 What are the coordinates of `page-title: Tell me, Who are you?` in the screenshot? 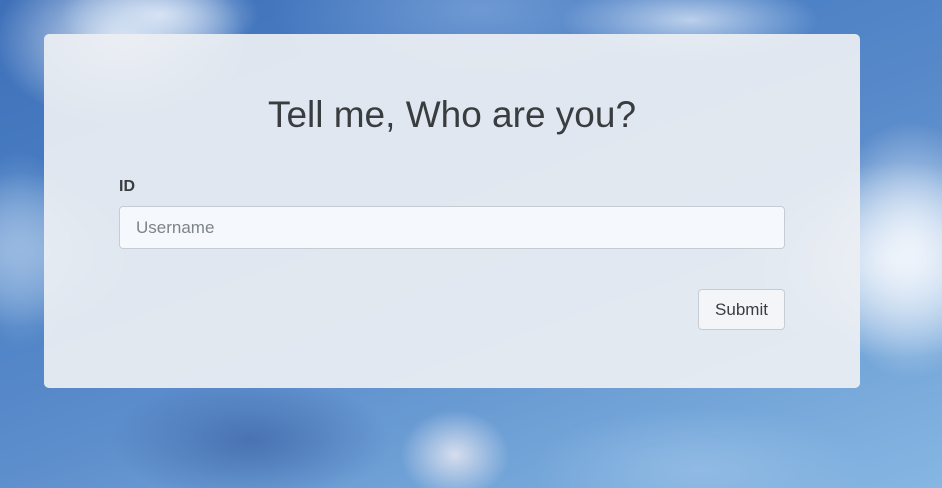 It's located at (452, 114).